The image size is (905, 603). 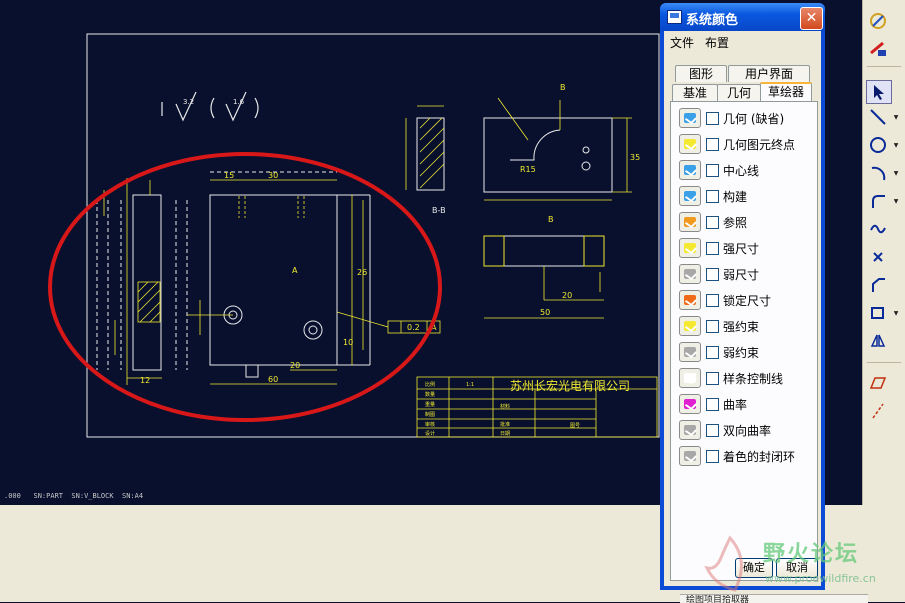 What do you see at coordinates (210, 106) in the screenshot?
I see `roughness-symbols` at bounding box center [210, 106].